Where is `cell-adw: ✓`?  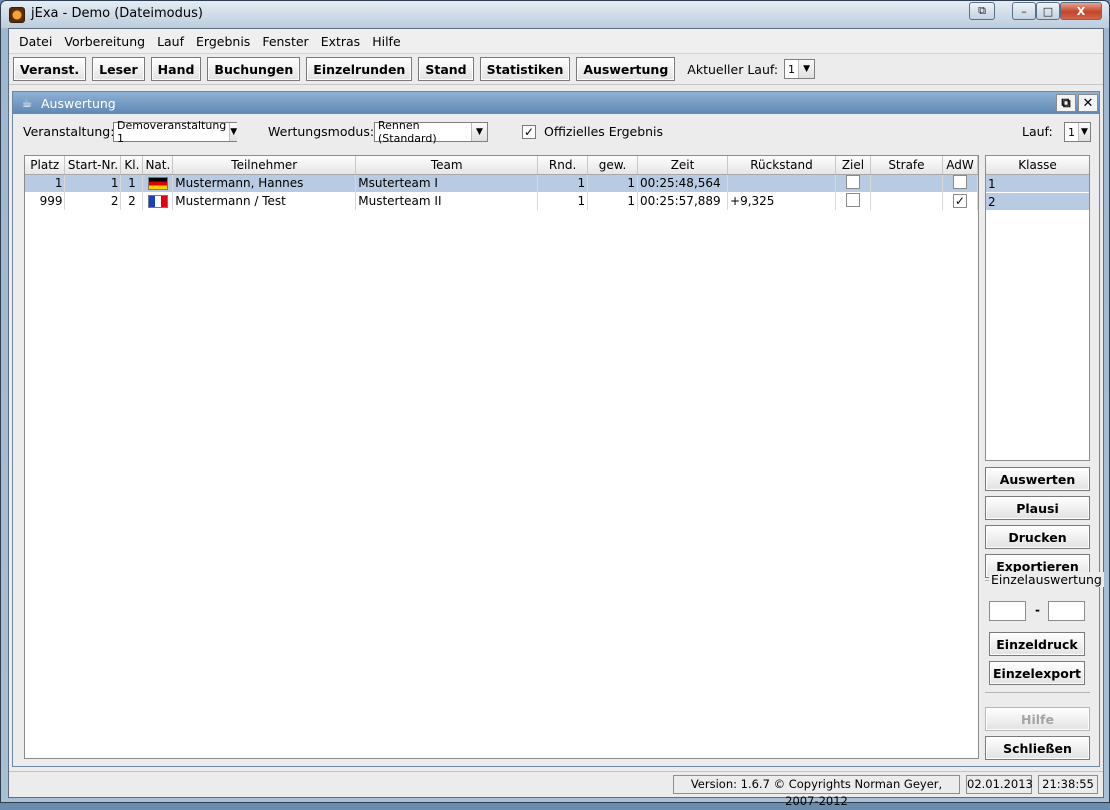 cell-adw: ✓ is located at coordinates (960, 201).